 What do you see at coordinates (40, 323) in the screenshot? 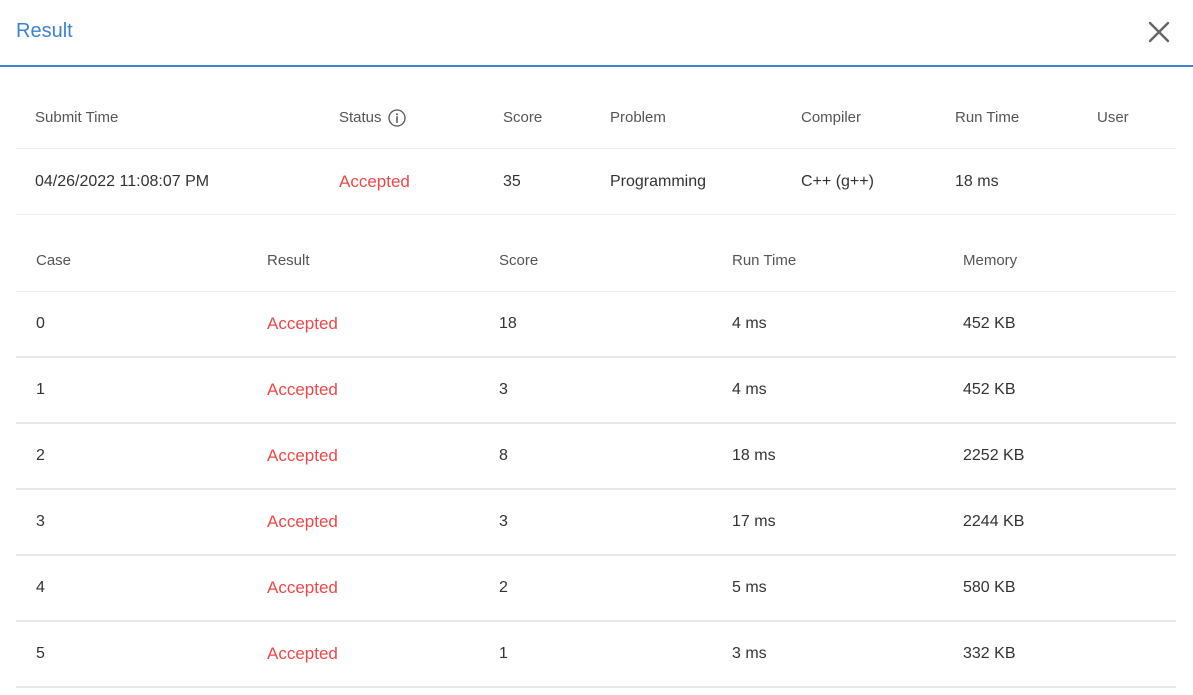
I see `case-number: 0` at bounding box center [40, 323].